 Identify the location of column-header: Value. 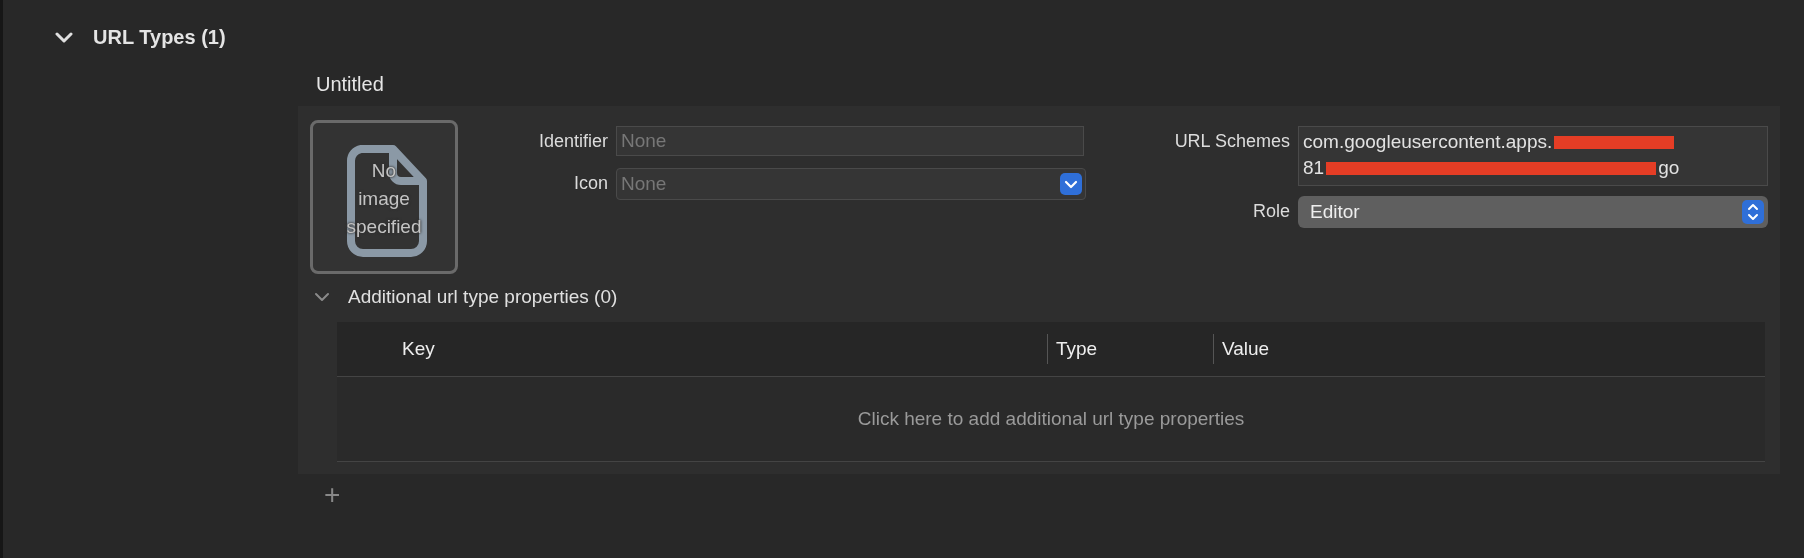
(1241, 349).